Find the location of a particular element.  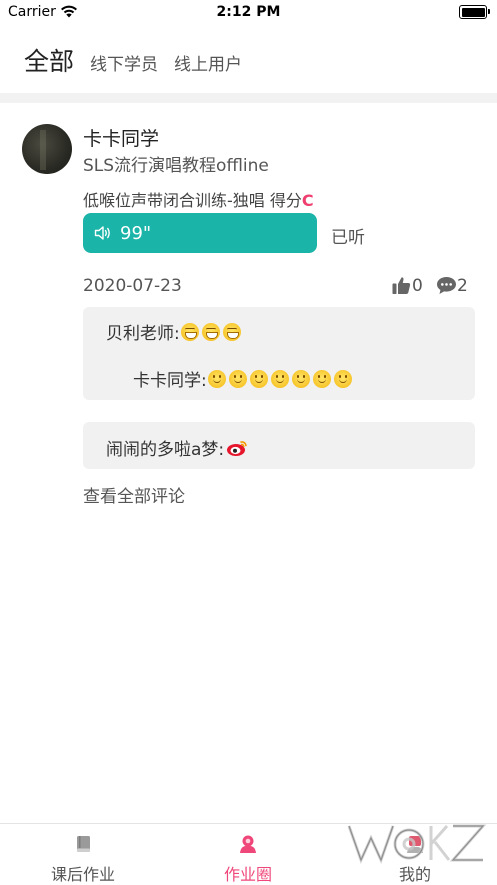

tab-label: 课后作业 is located at coordinates (82, 874).